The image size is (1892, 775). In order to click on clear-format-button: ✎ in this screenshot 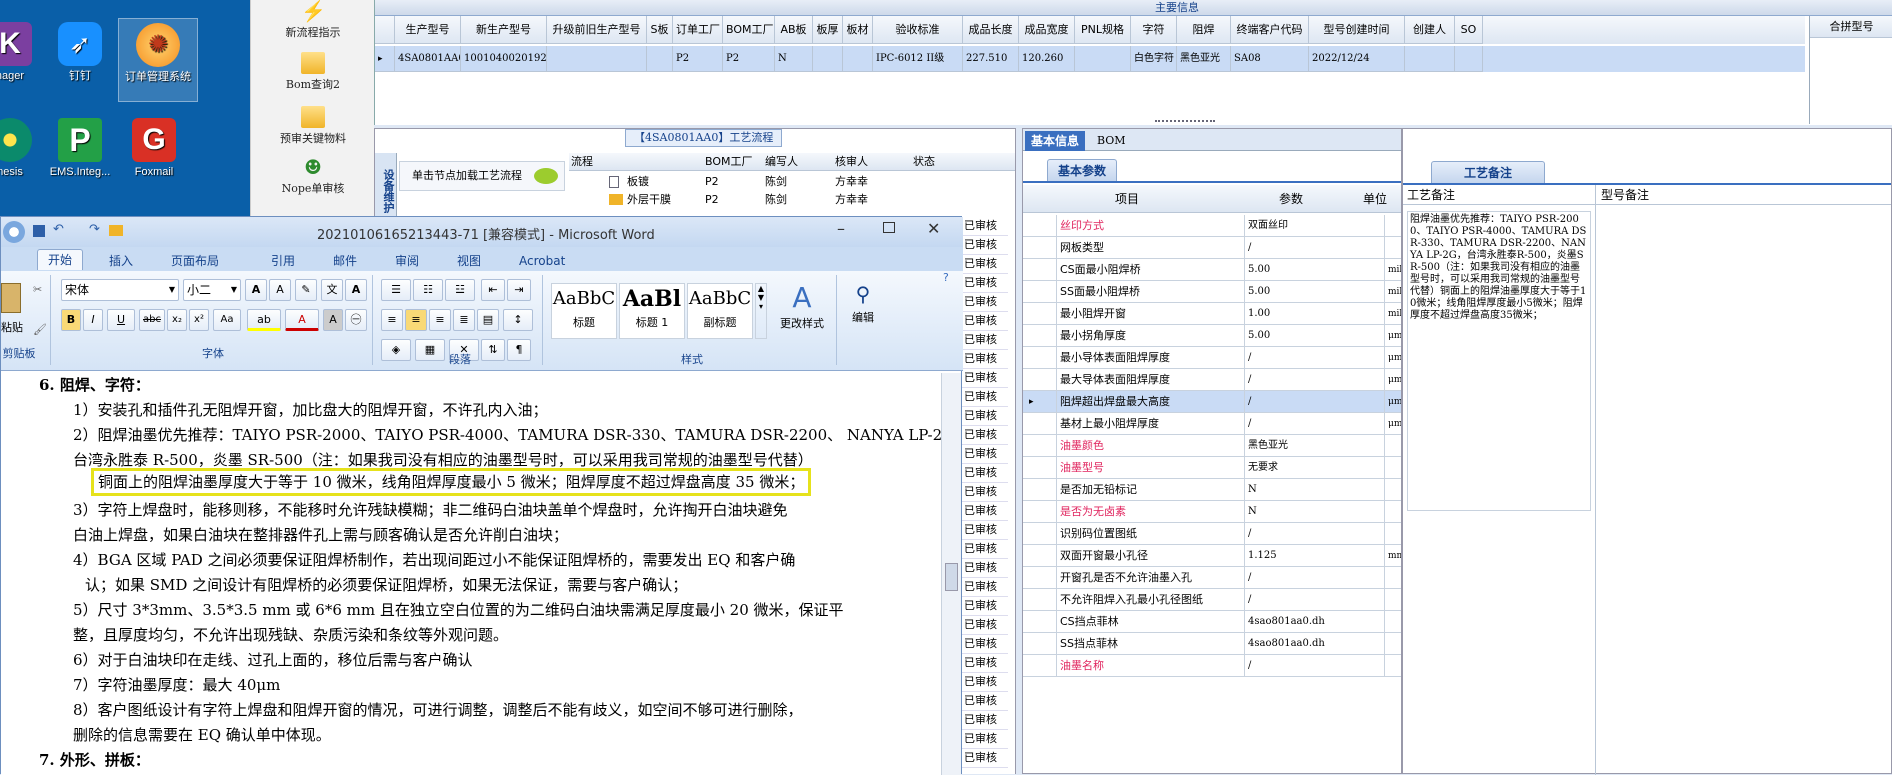, I will do `click(306, 290)`.